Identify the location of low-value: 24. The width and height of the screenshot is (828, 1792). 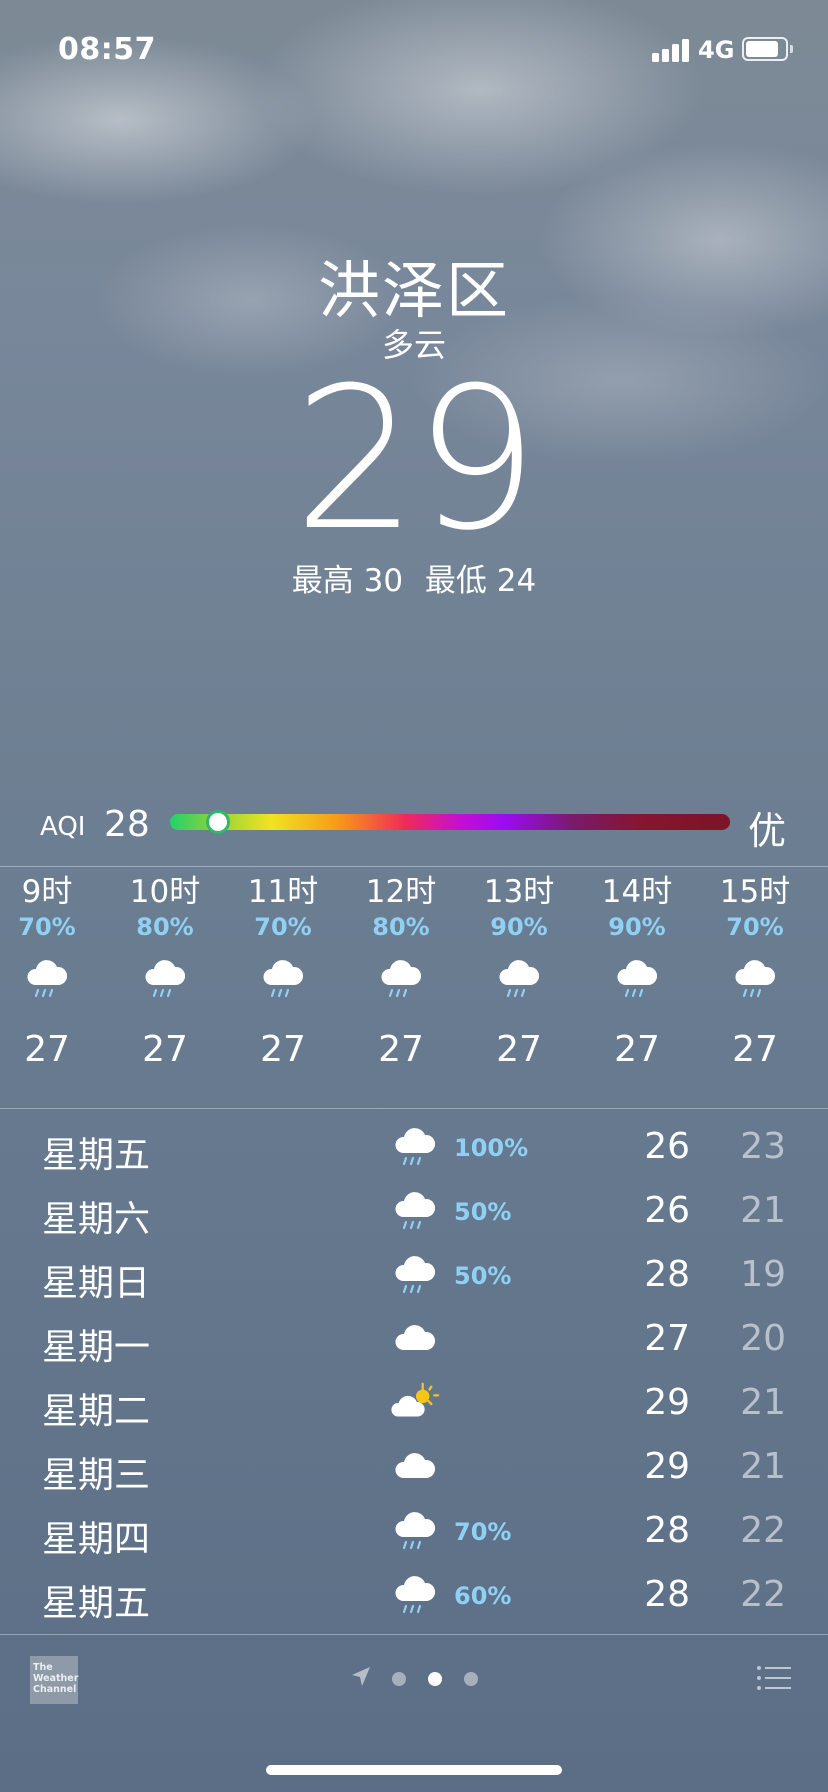
(516, 581).